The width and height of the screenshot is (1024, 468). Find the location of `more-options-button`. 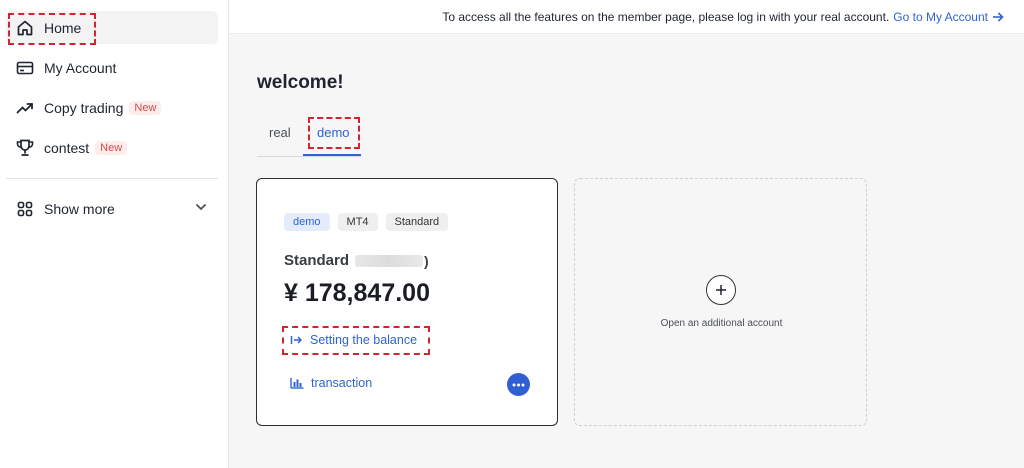

more-options-button is located at coordinates (518, 384).